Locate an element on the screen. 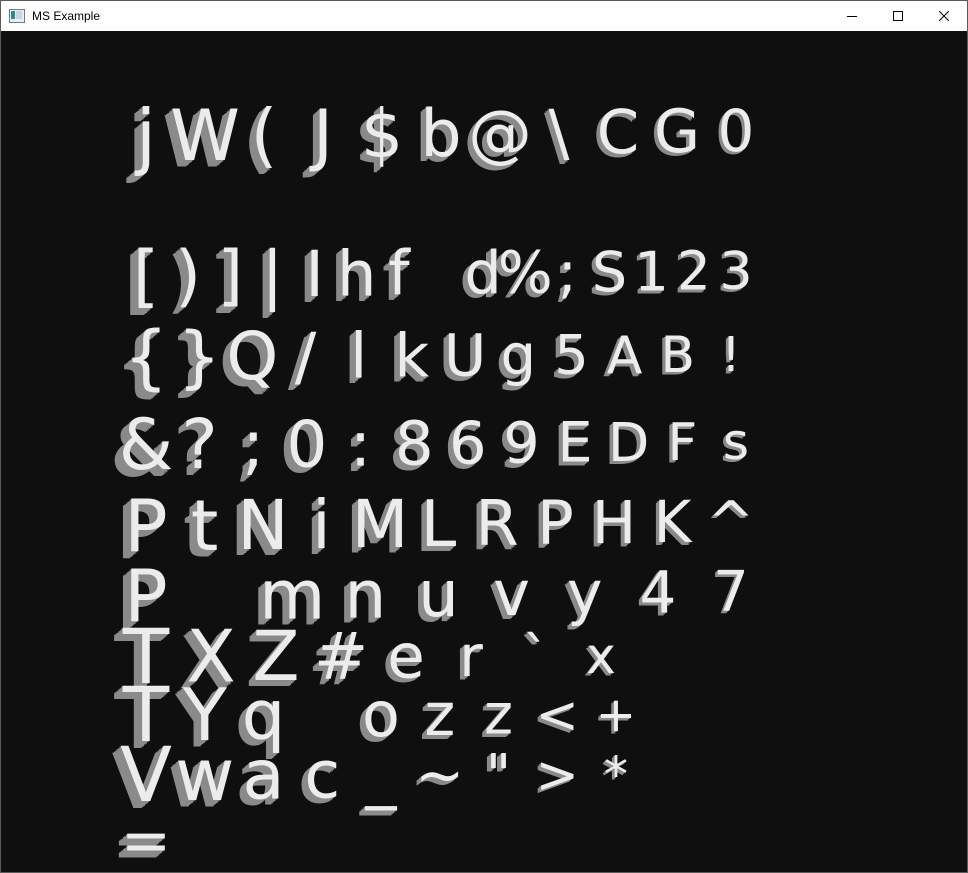  extruded-char: PPPP is located at coordinates (553, 526).